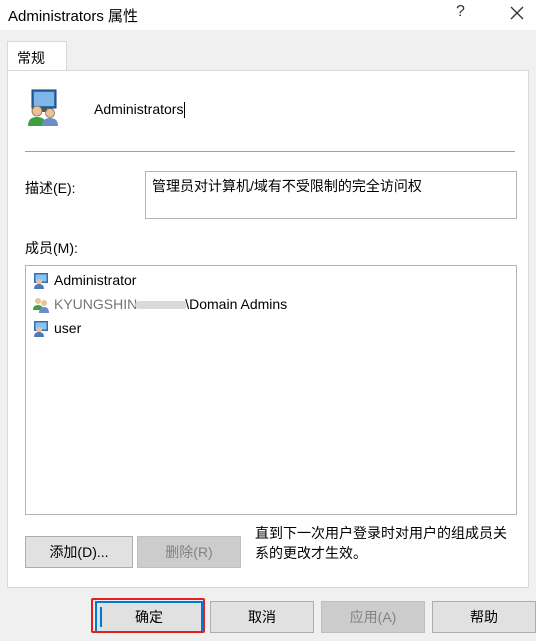  I want to click on separator, so click(270, 152).